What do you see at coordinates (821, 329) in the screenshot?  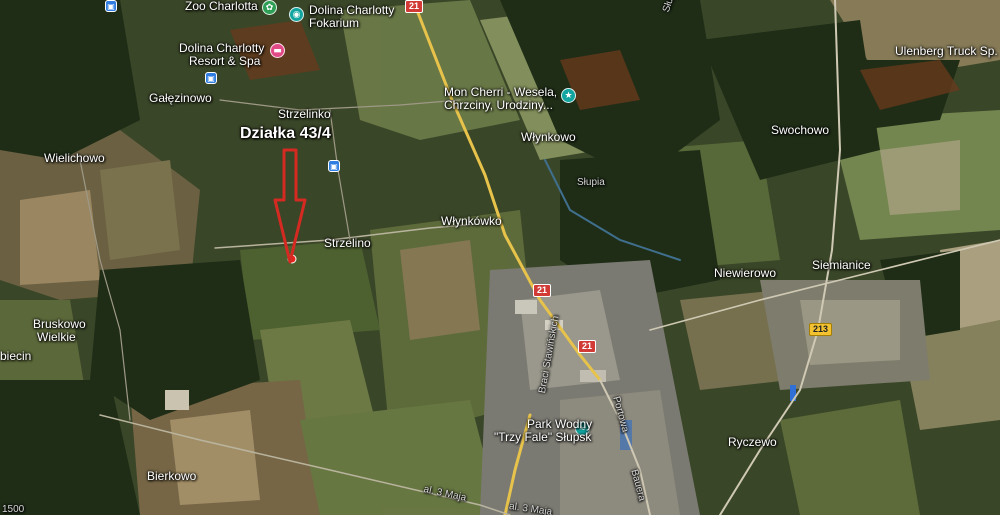 I see `road-shield-213: 213` at bounding box center [821, 329].